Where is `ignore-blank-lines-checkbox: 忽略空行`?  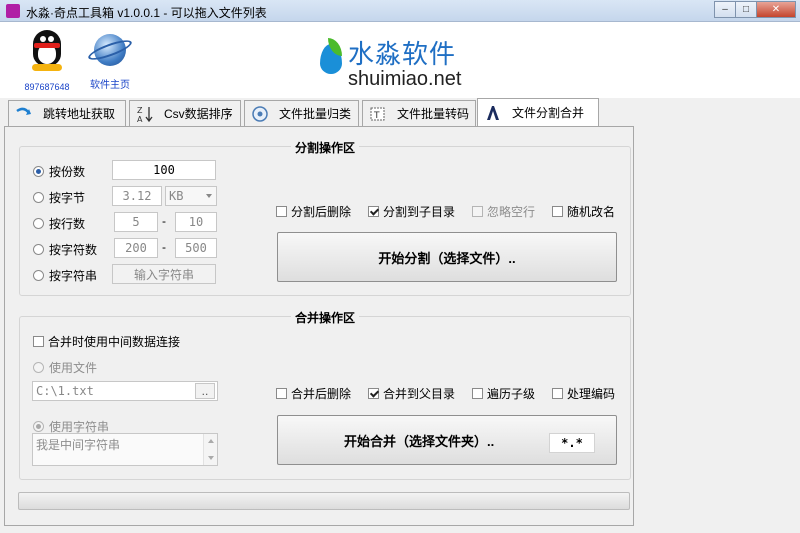 ignore-blank-lines-checkbox: 忽略空行 is located at coordinates (503, 211).